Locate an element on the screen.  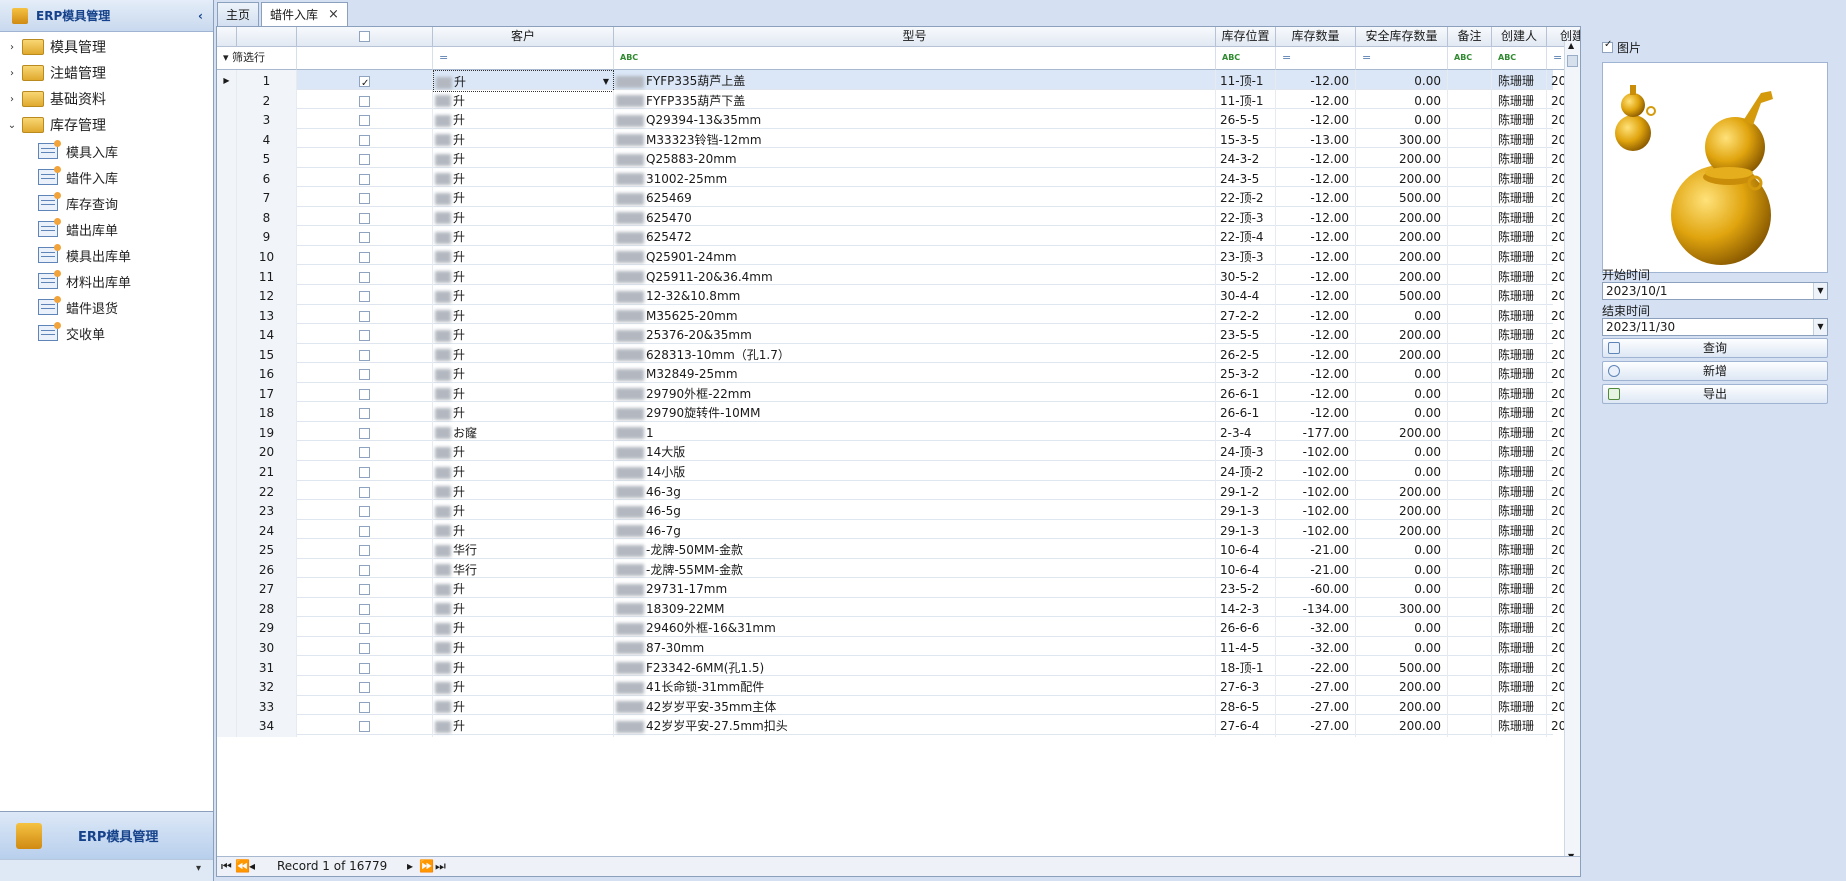
next-page-icon: ⏩ is located at coordinates (426, 866).